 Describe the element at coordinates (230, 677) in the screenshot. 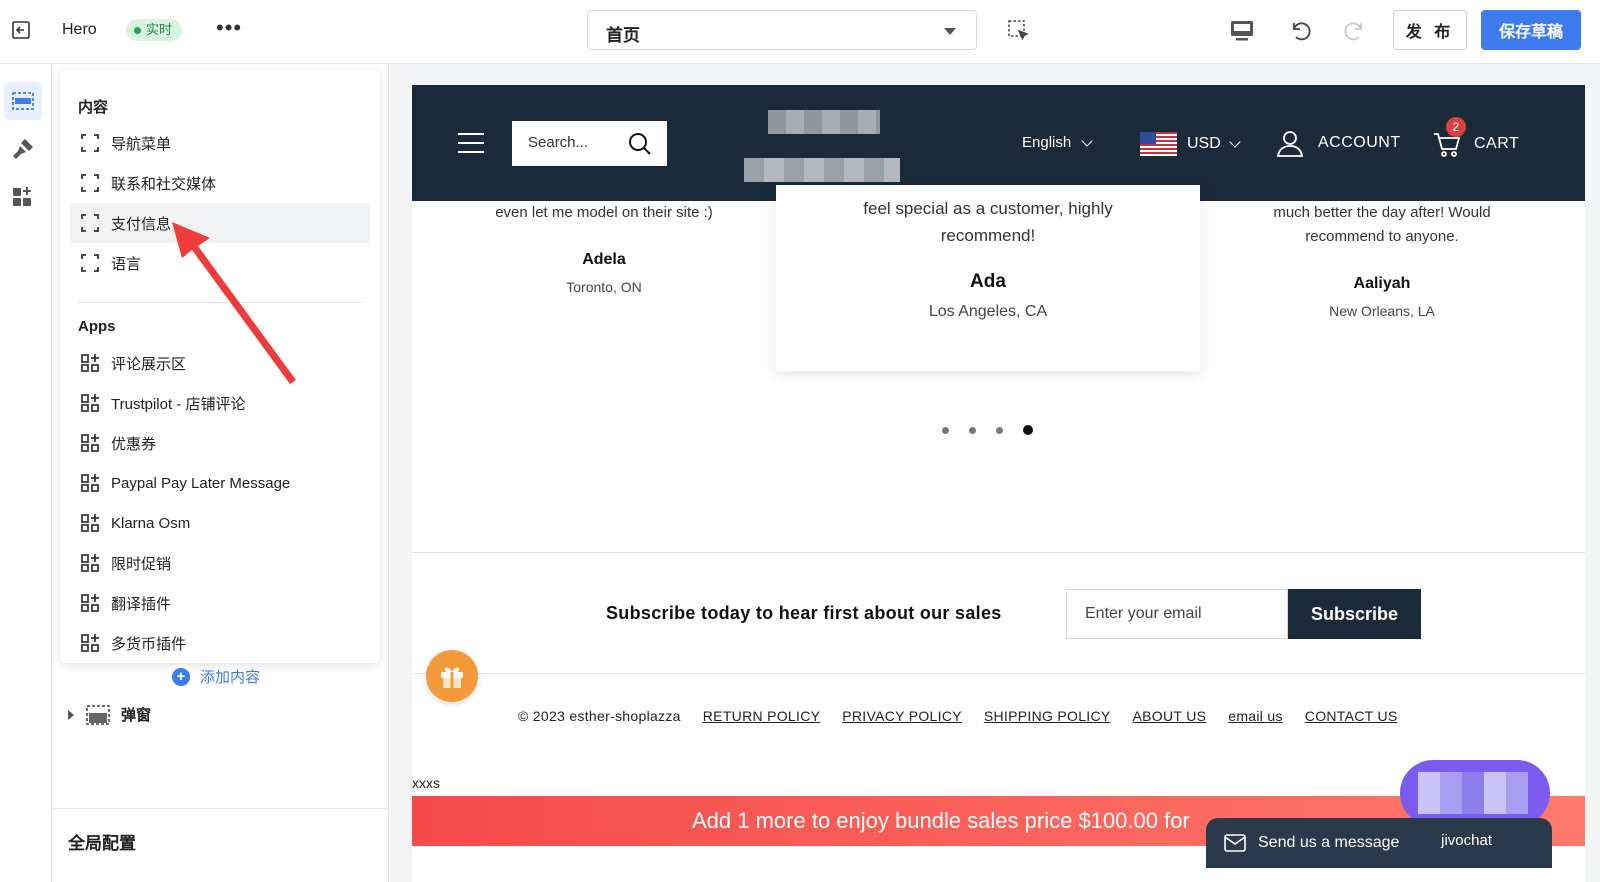

I see `add-content-label: 添加内容` at that location.